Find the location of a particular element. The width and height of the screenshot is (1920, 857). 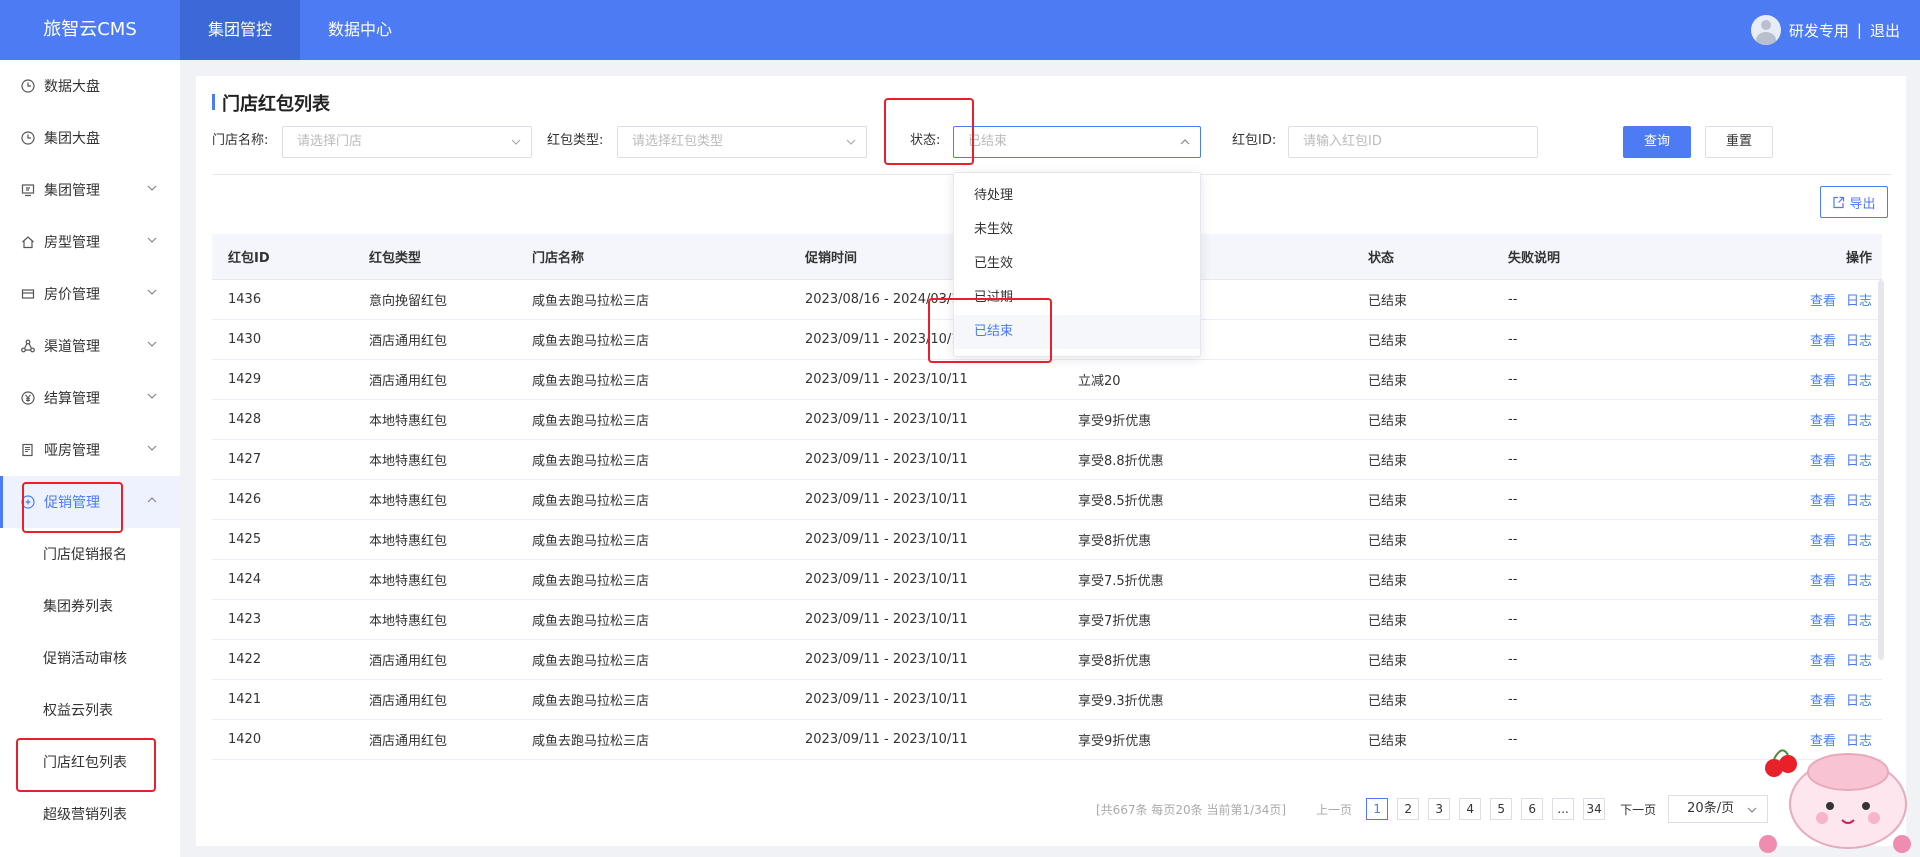

cell-status: 已结束 is located at coordinates (1388, 461).